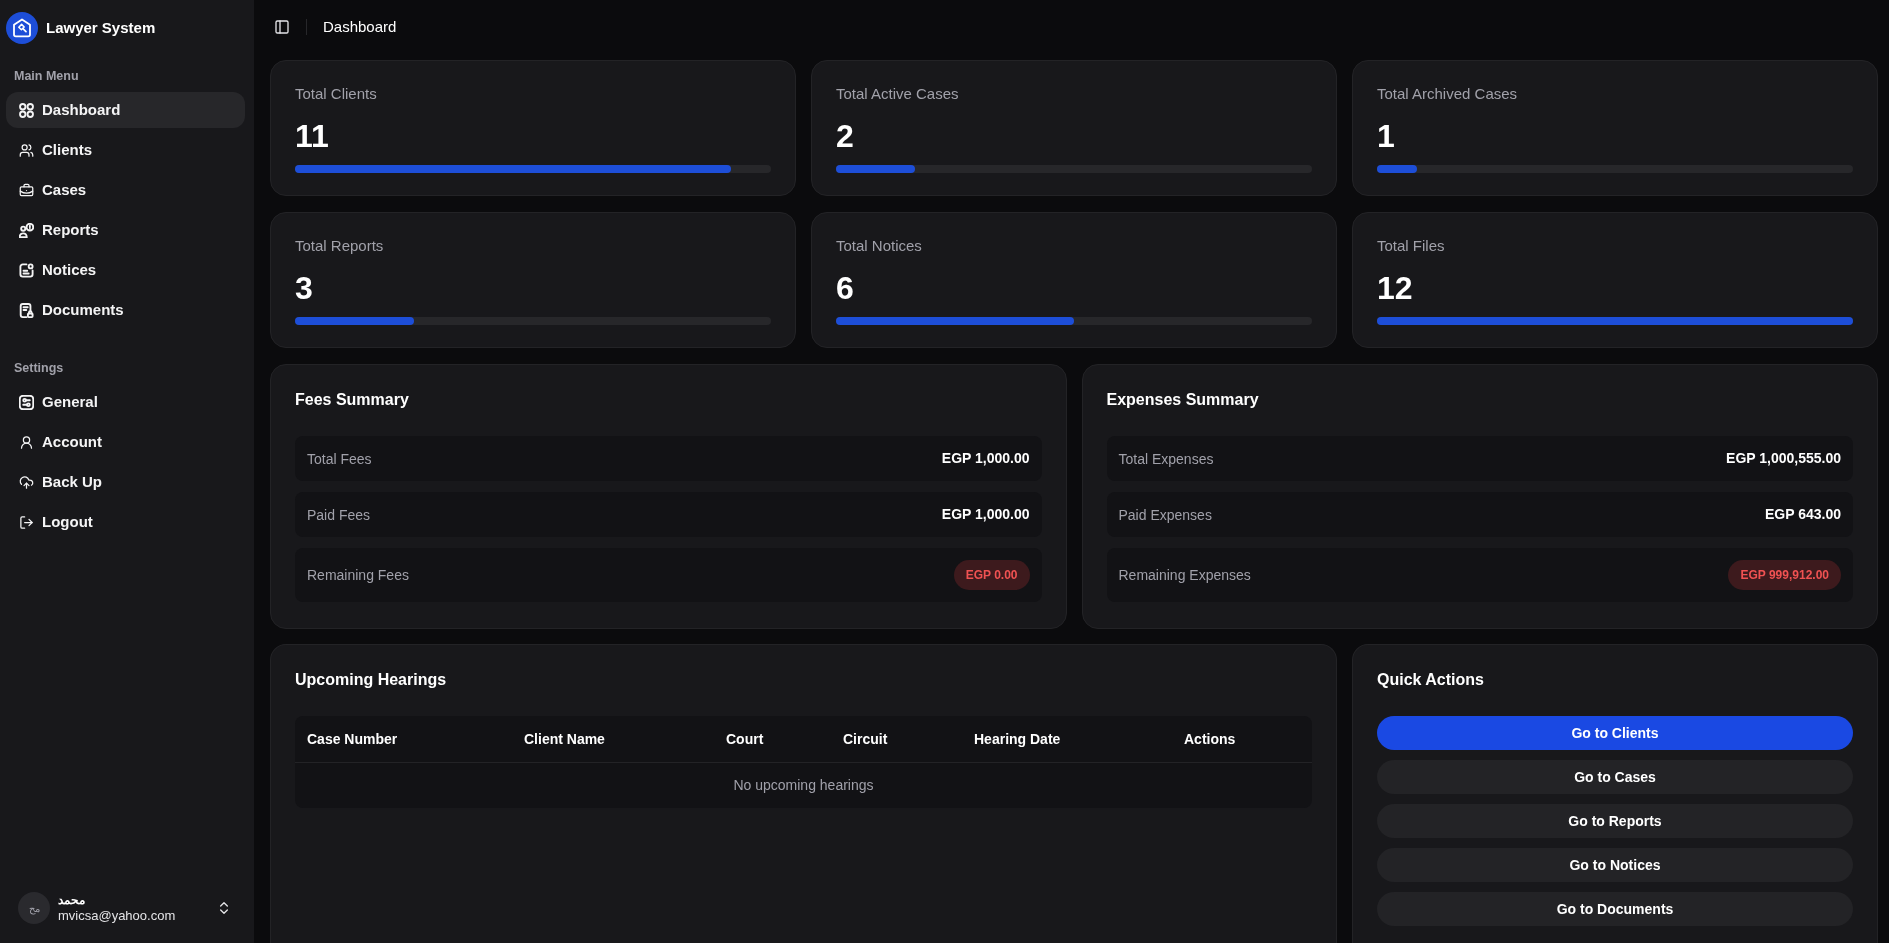 Image resolution: width=1889 pixels, height=943 pixels. What do you see at coordinates (72, 900) in the screenshot?
I see `user-name: محمد` at bounding box center [72, 900].